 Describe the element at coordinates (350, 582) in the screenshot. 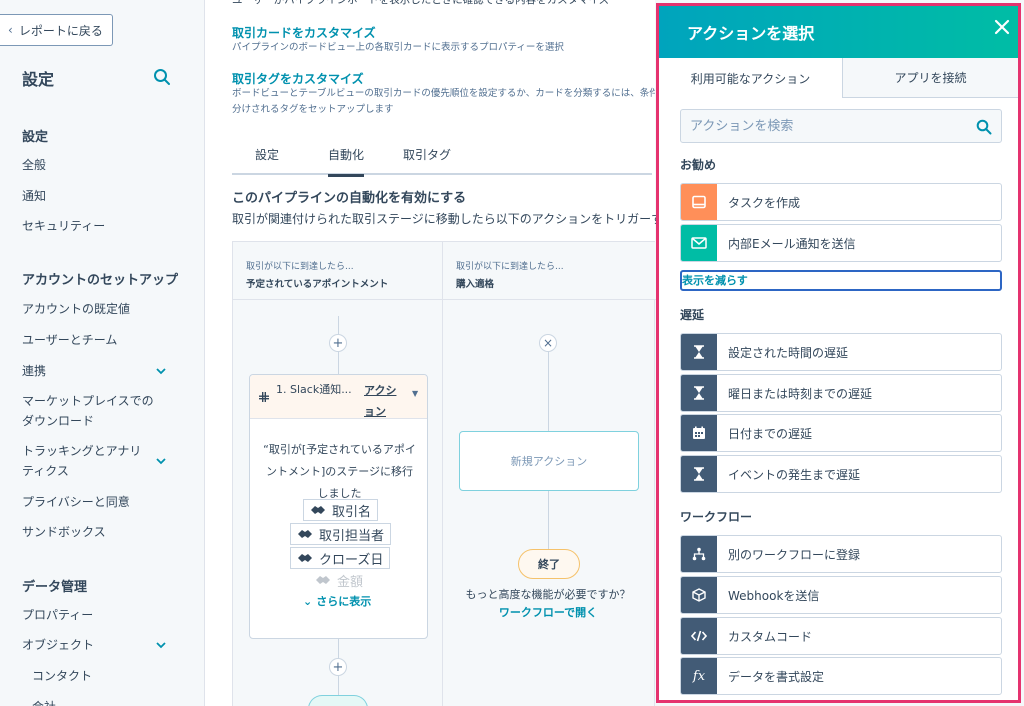

I see `token-label: 金額` at that location.